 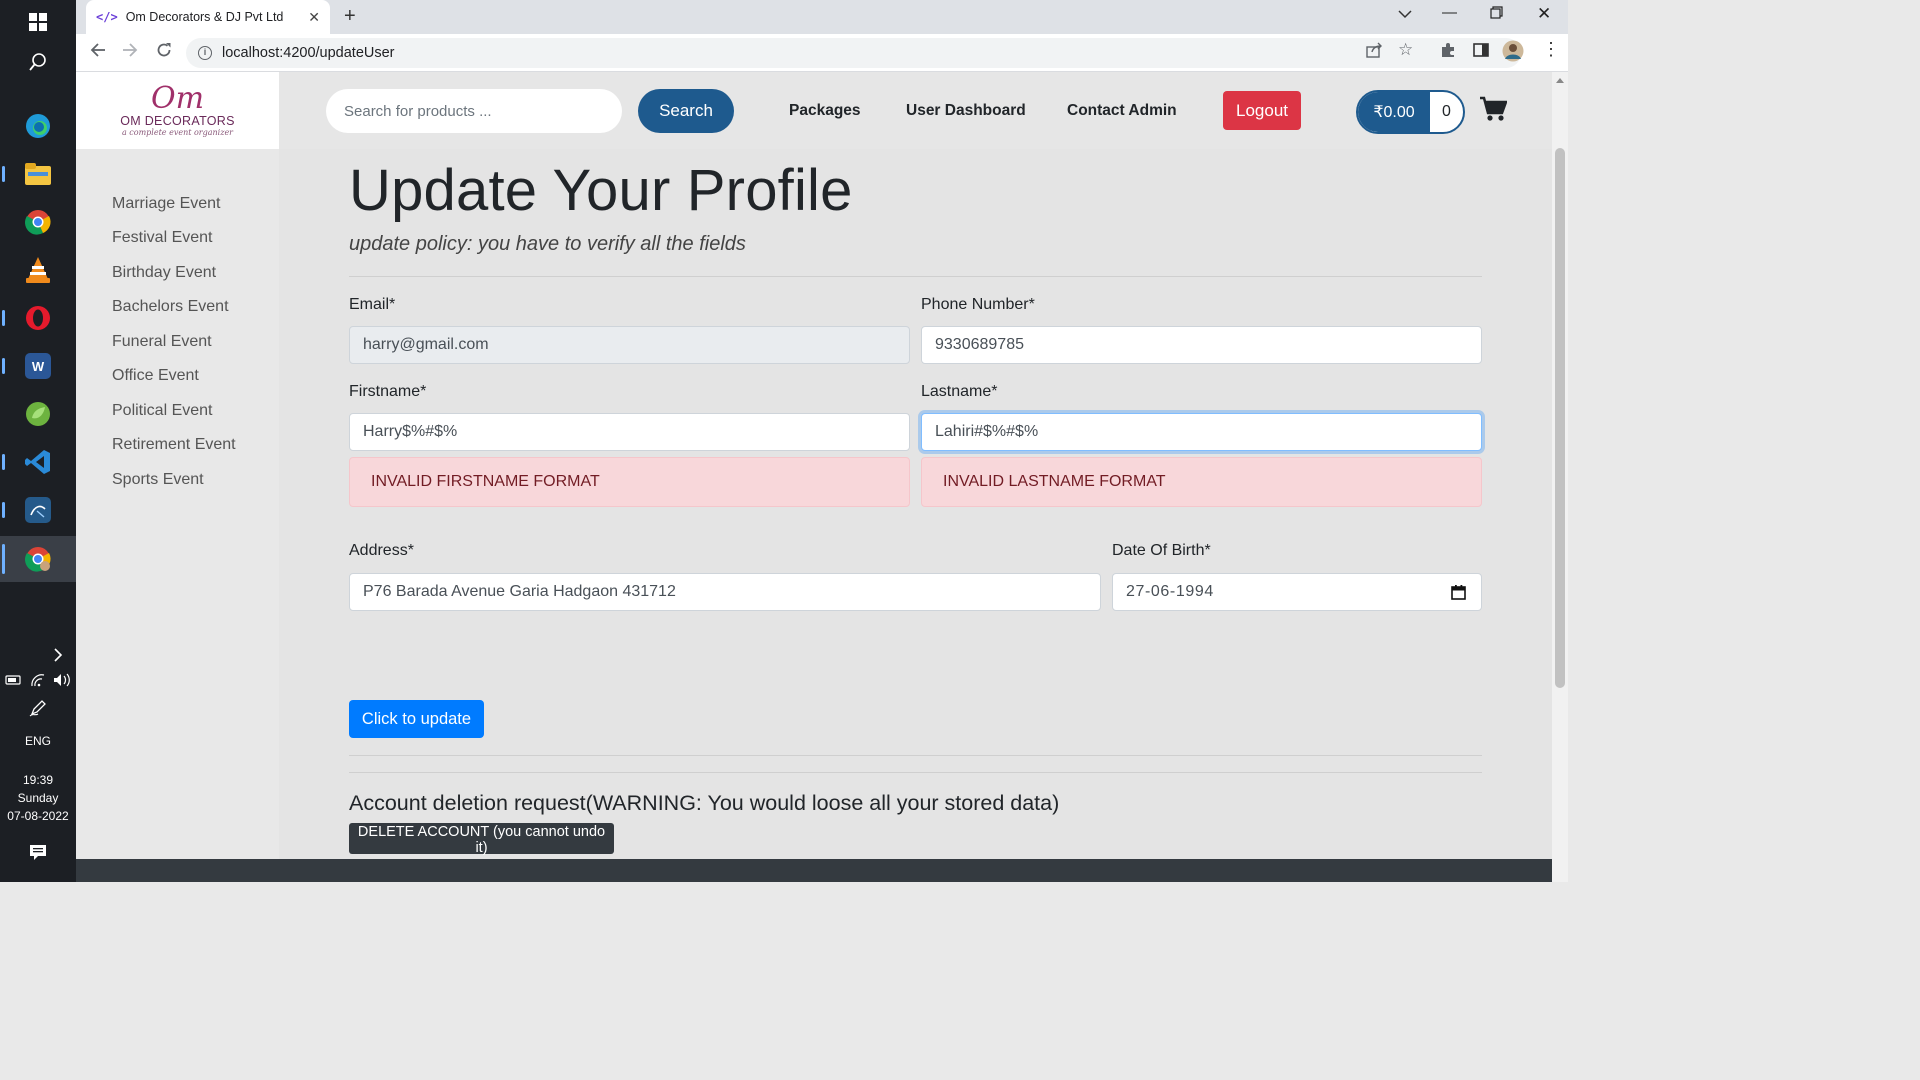 I want to click on forward-icon, so click(x=130, y=52).